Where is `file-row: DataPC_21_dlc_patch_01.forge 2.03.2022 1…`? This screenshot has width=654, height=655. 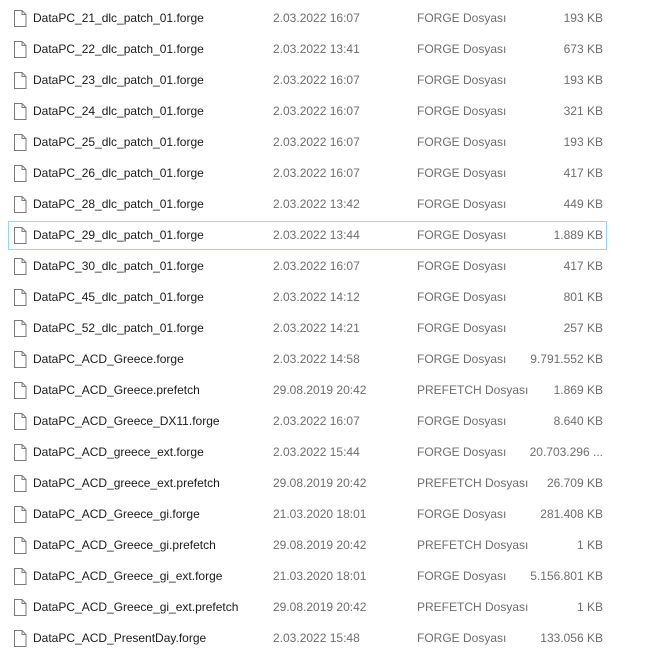
file-row: DataPC_21_dlc_patch_01.forge 2.03.2022 1… is located at coordinates (307, 18).